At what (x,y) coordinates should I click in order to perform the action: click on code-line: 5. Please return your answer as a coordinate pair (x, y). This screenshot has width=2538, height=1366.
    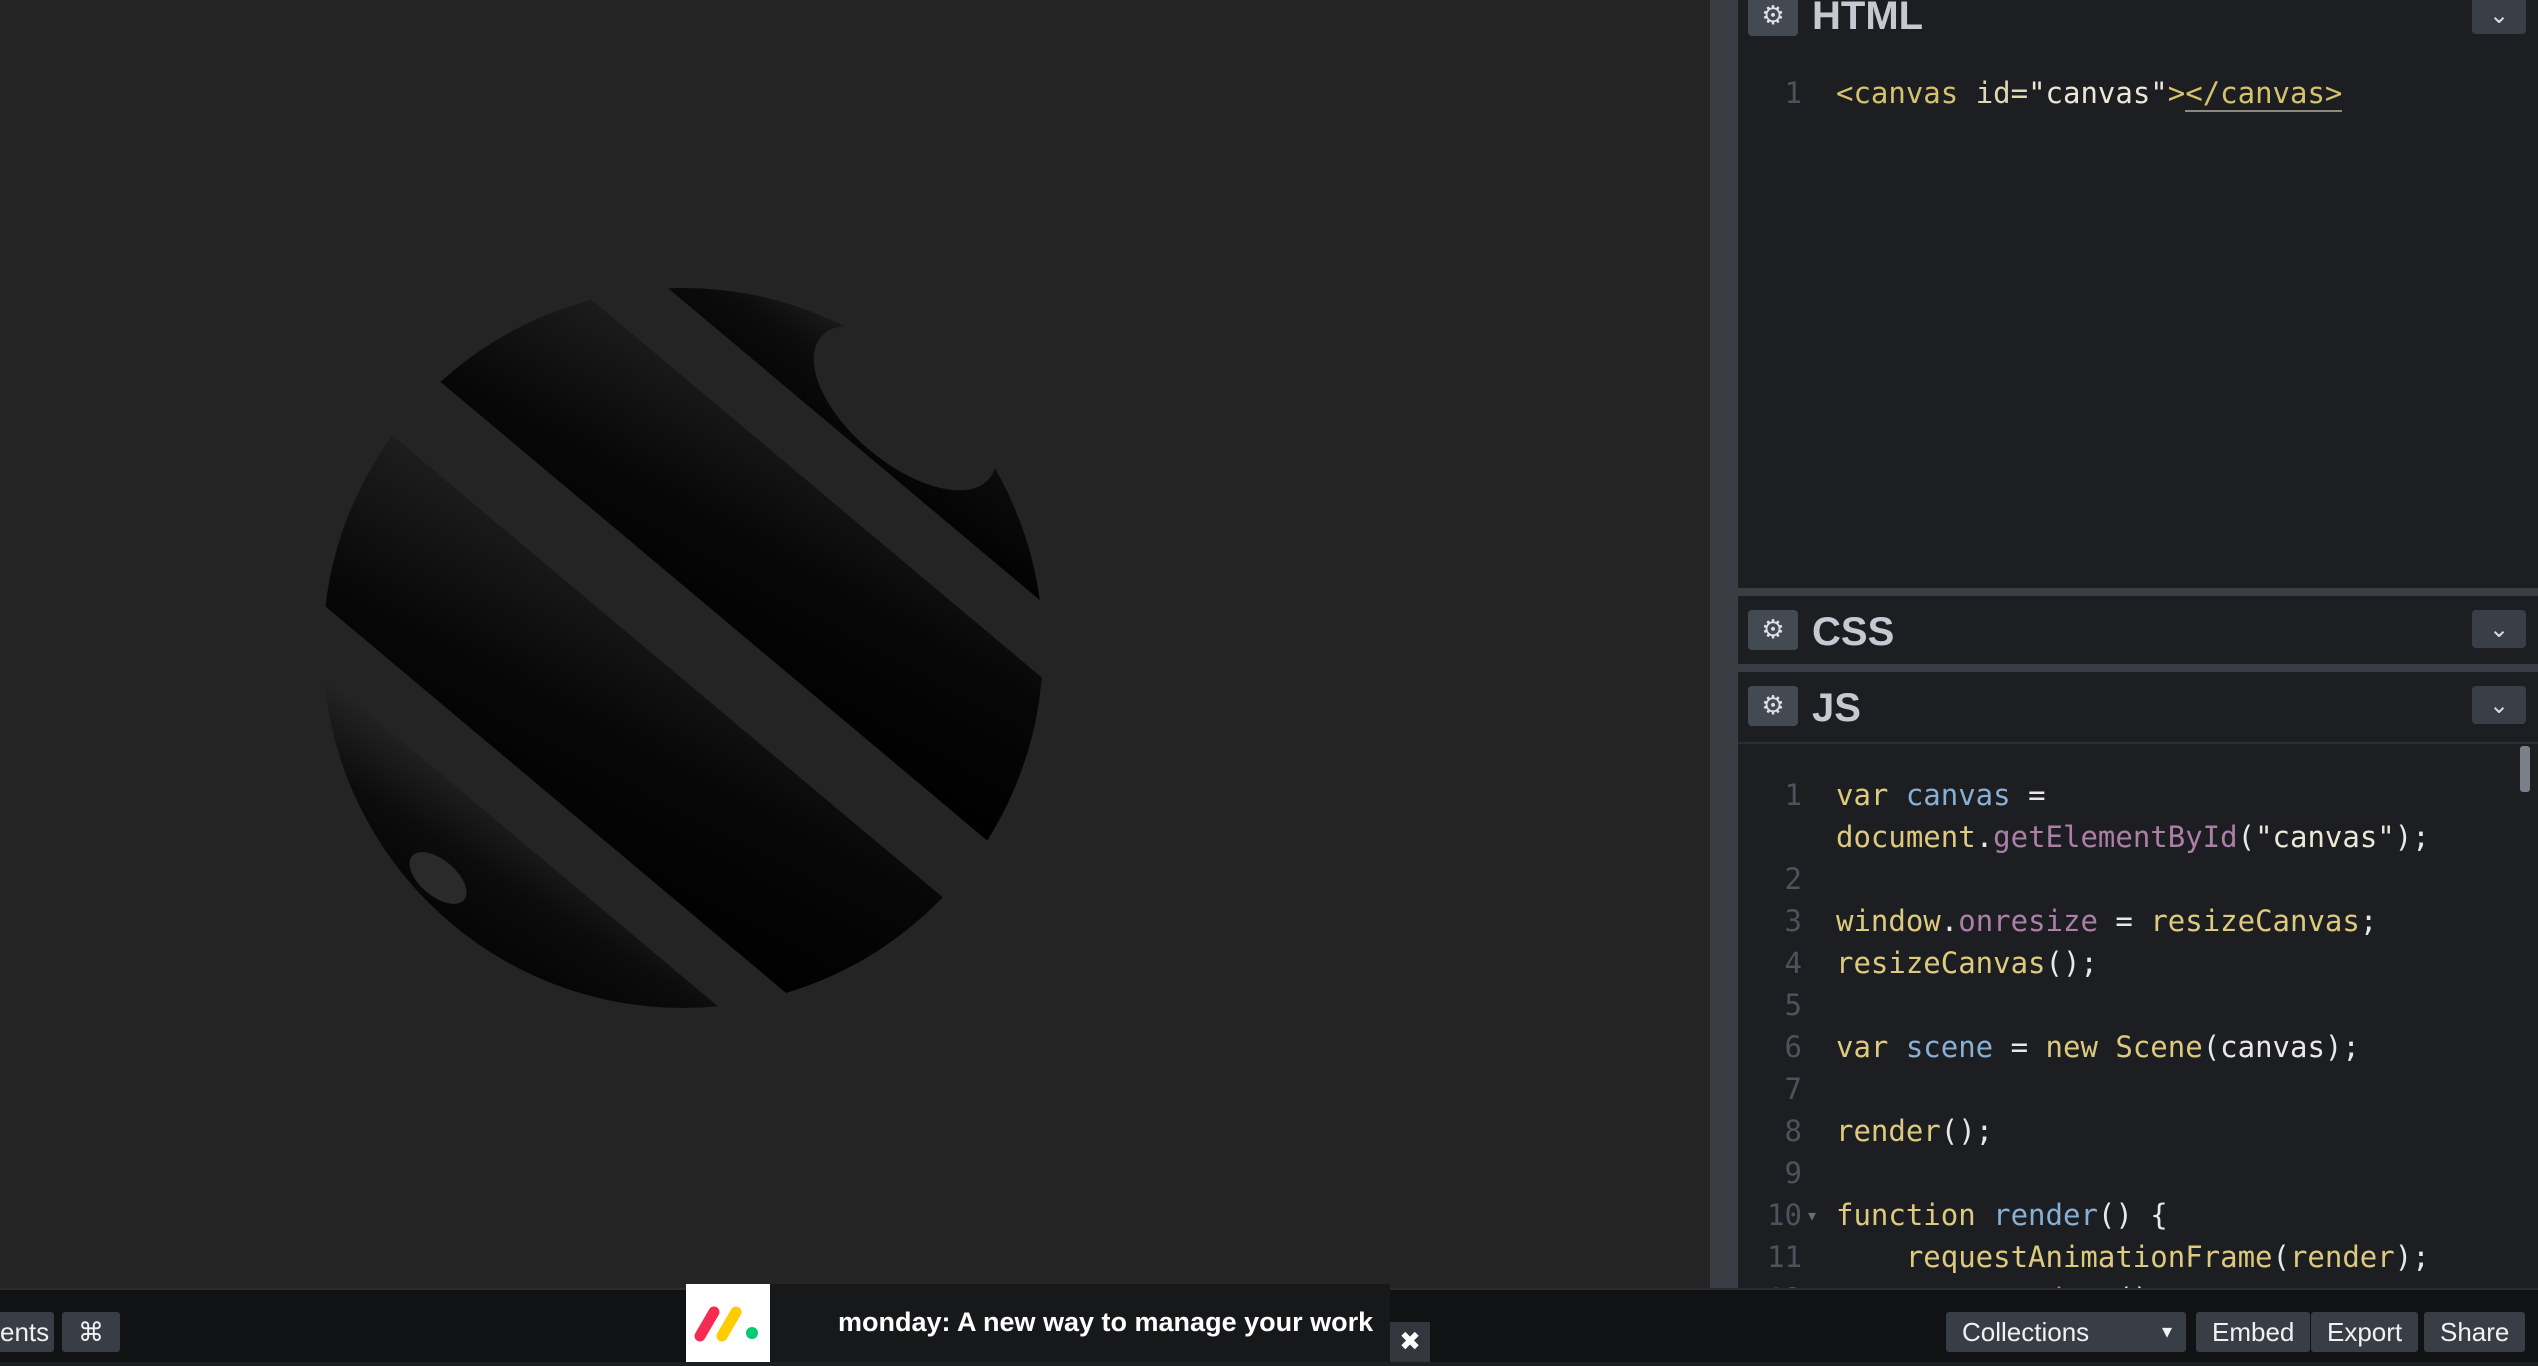
    Looking at the image, I should click on (2138, 1005).